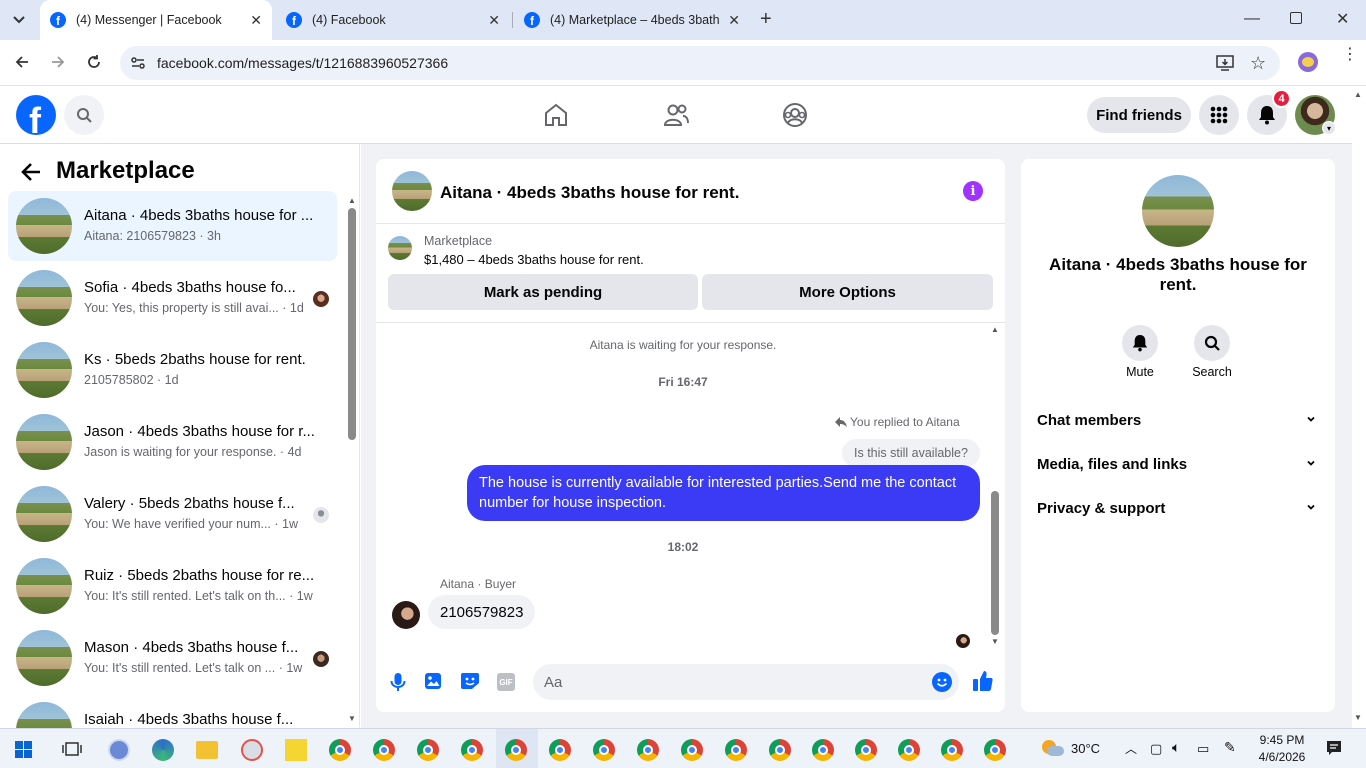  I want to click on emoji-icon, so click(942, 682).